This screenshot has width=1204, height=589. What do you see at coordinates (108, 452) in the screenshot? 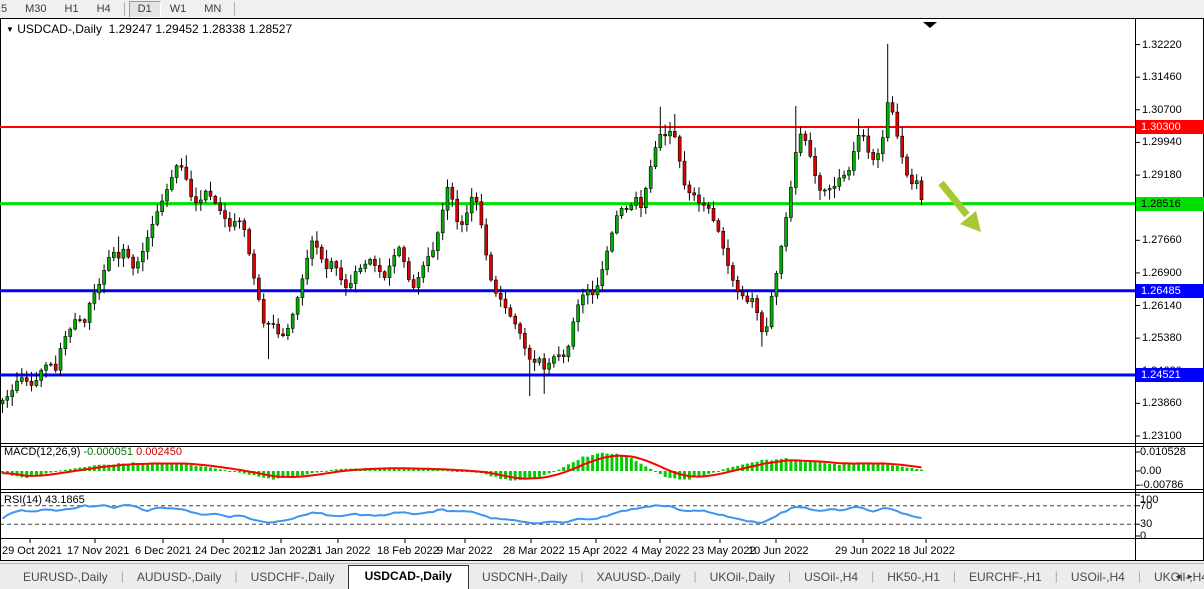
I see `macd-main-value: -0.000051` at bounding box center [108, 452].